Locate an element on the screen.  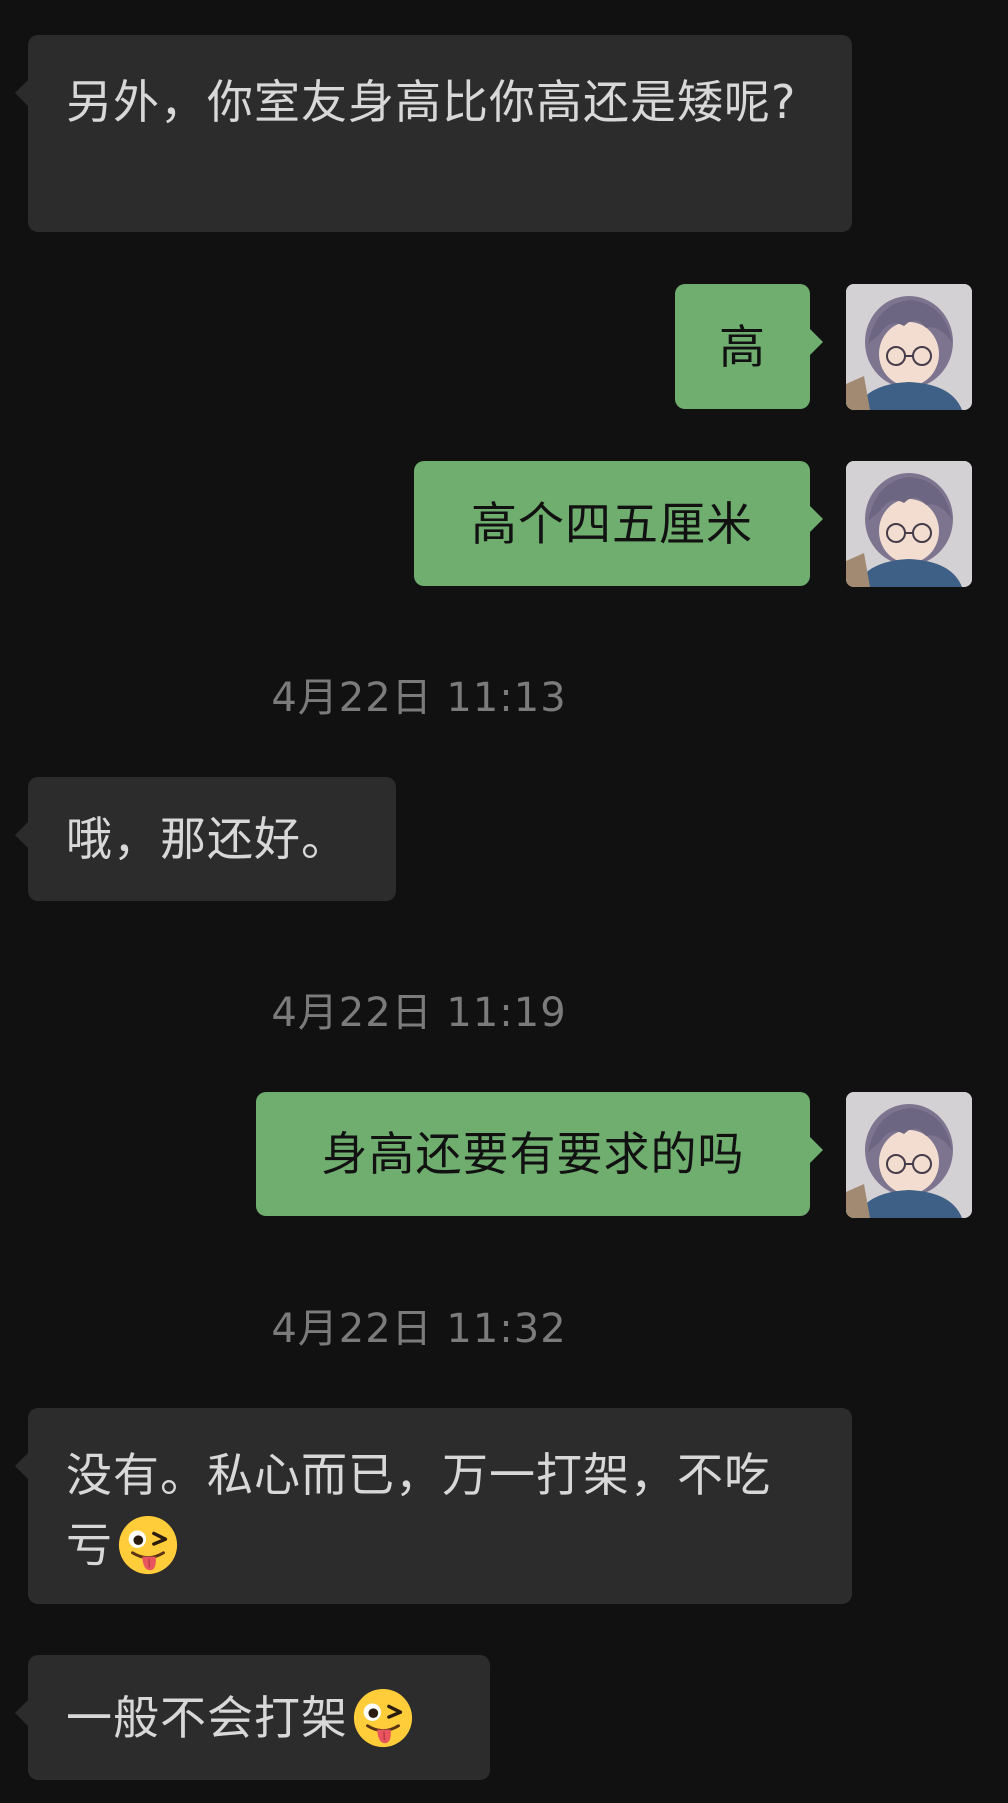
outgoing-message: 高个四五厘米 is located at coordinates (618, 523).